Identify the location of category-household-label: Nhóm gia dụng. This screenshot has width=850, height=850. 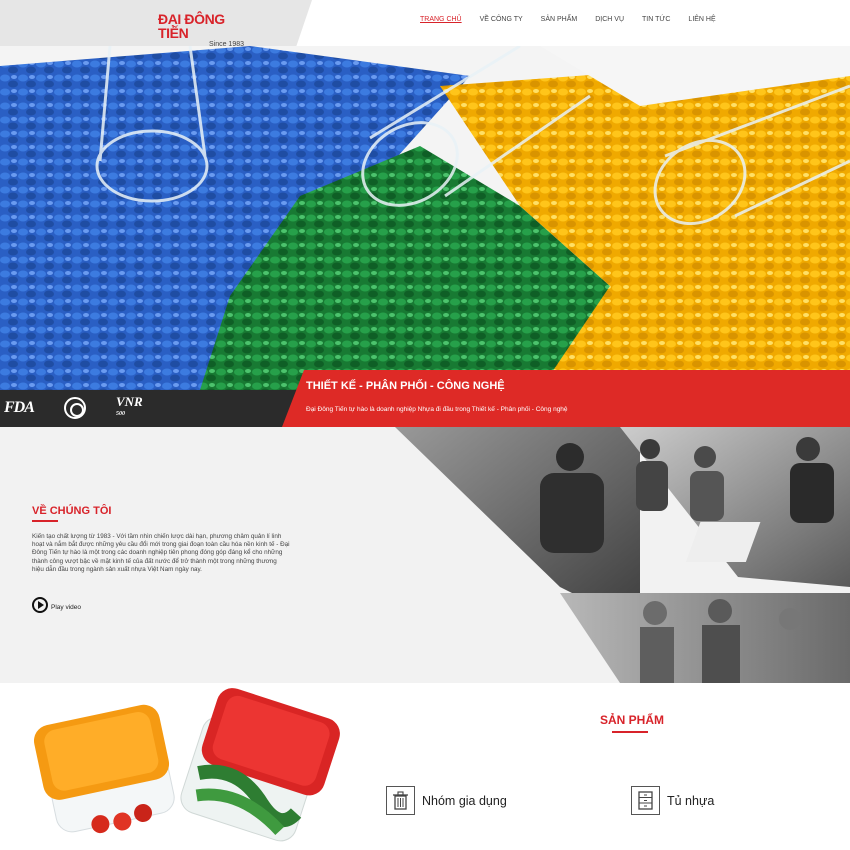
(464, 800).